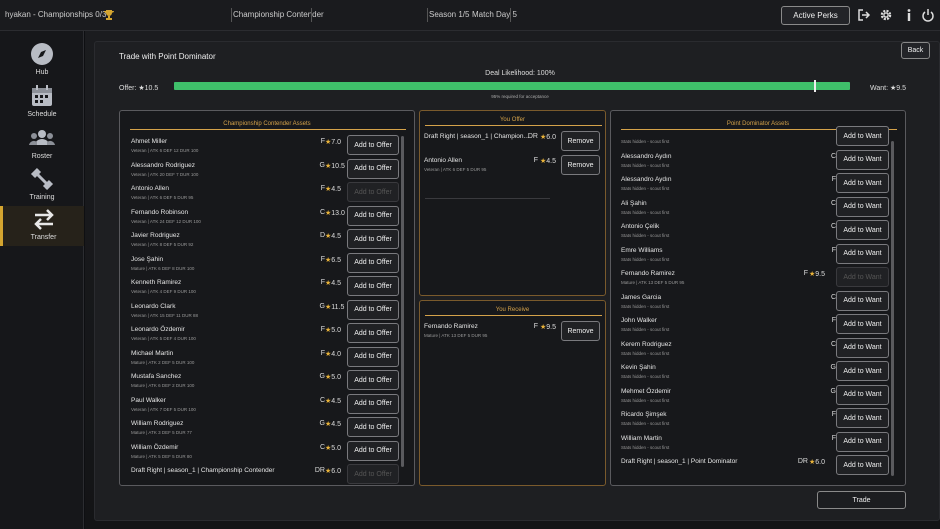 The image size is (940, 529). What do you see at coordinates (548, 161) in the screenshot?
I see `player-rating: ★4.5` at bounding box center [548, 161].